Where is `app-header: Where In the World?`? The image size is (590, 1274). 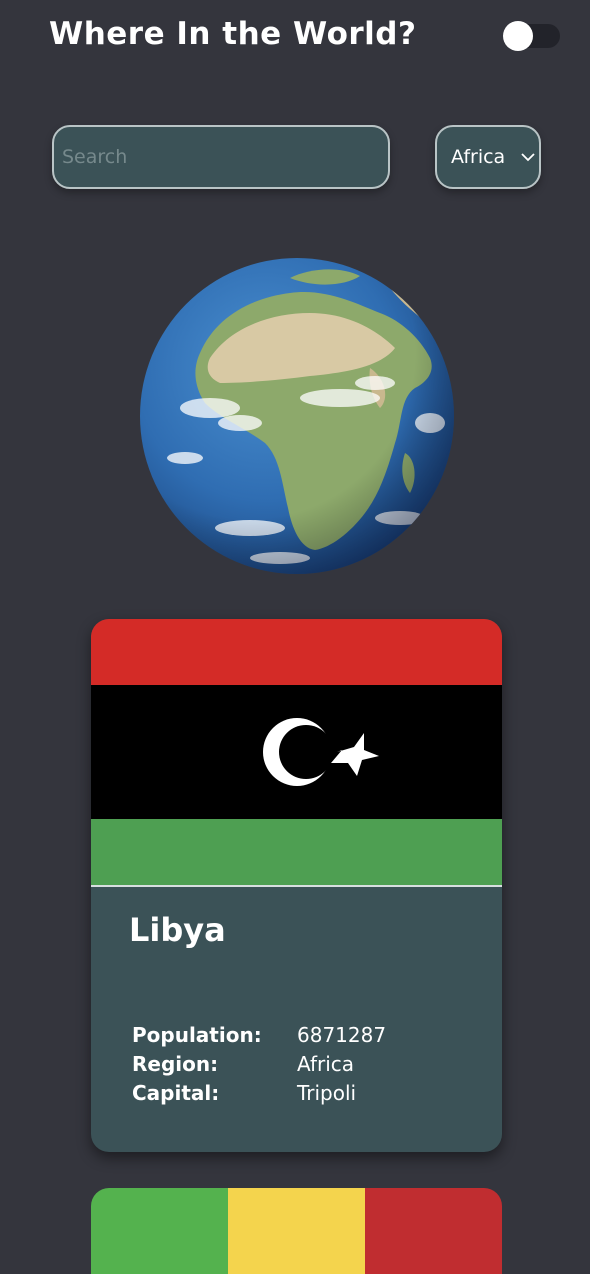 app-header: Where In the World? is located at coordinates (295, 40).